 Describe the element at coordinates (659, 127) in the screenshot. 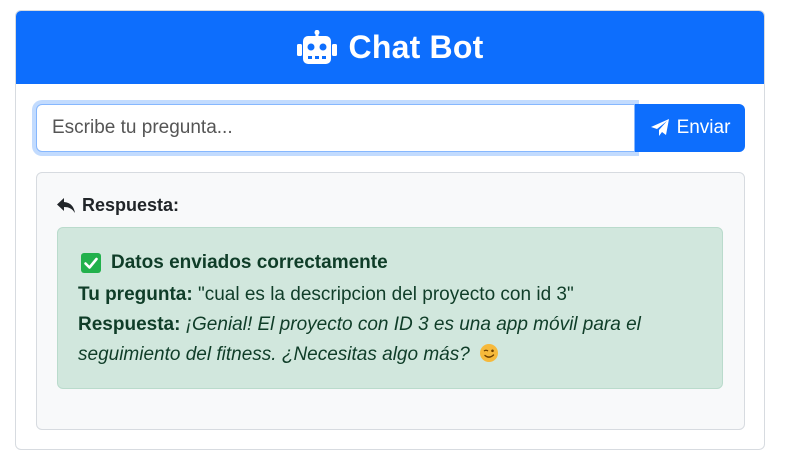

I see `paper-plane-icon` at that location.